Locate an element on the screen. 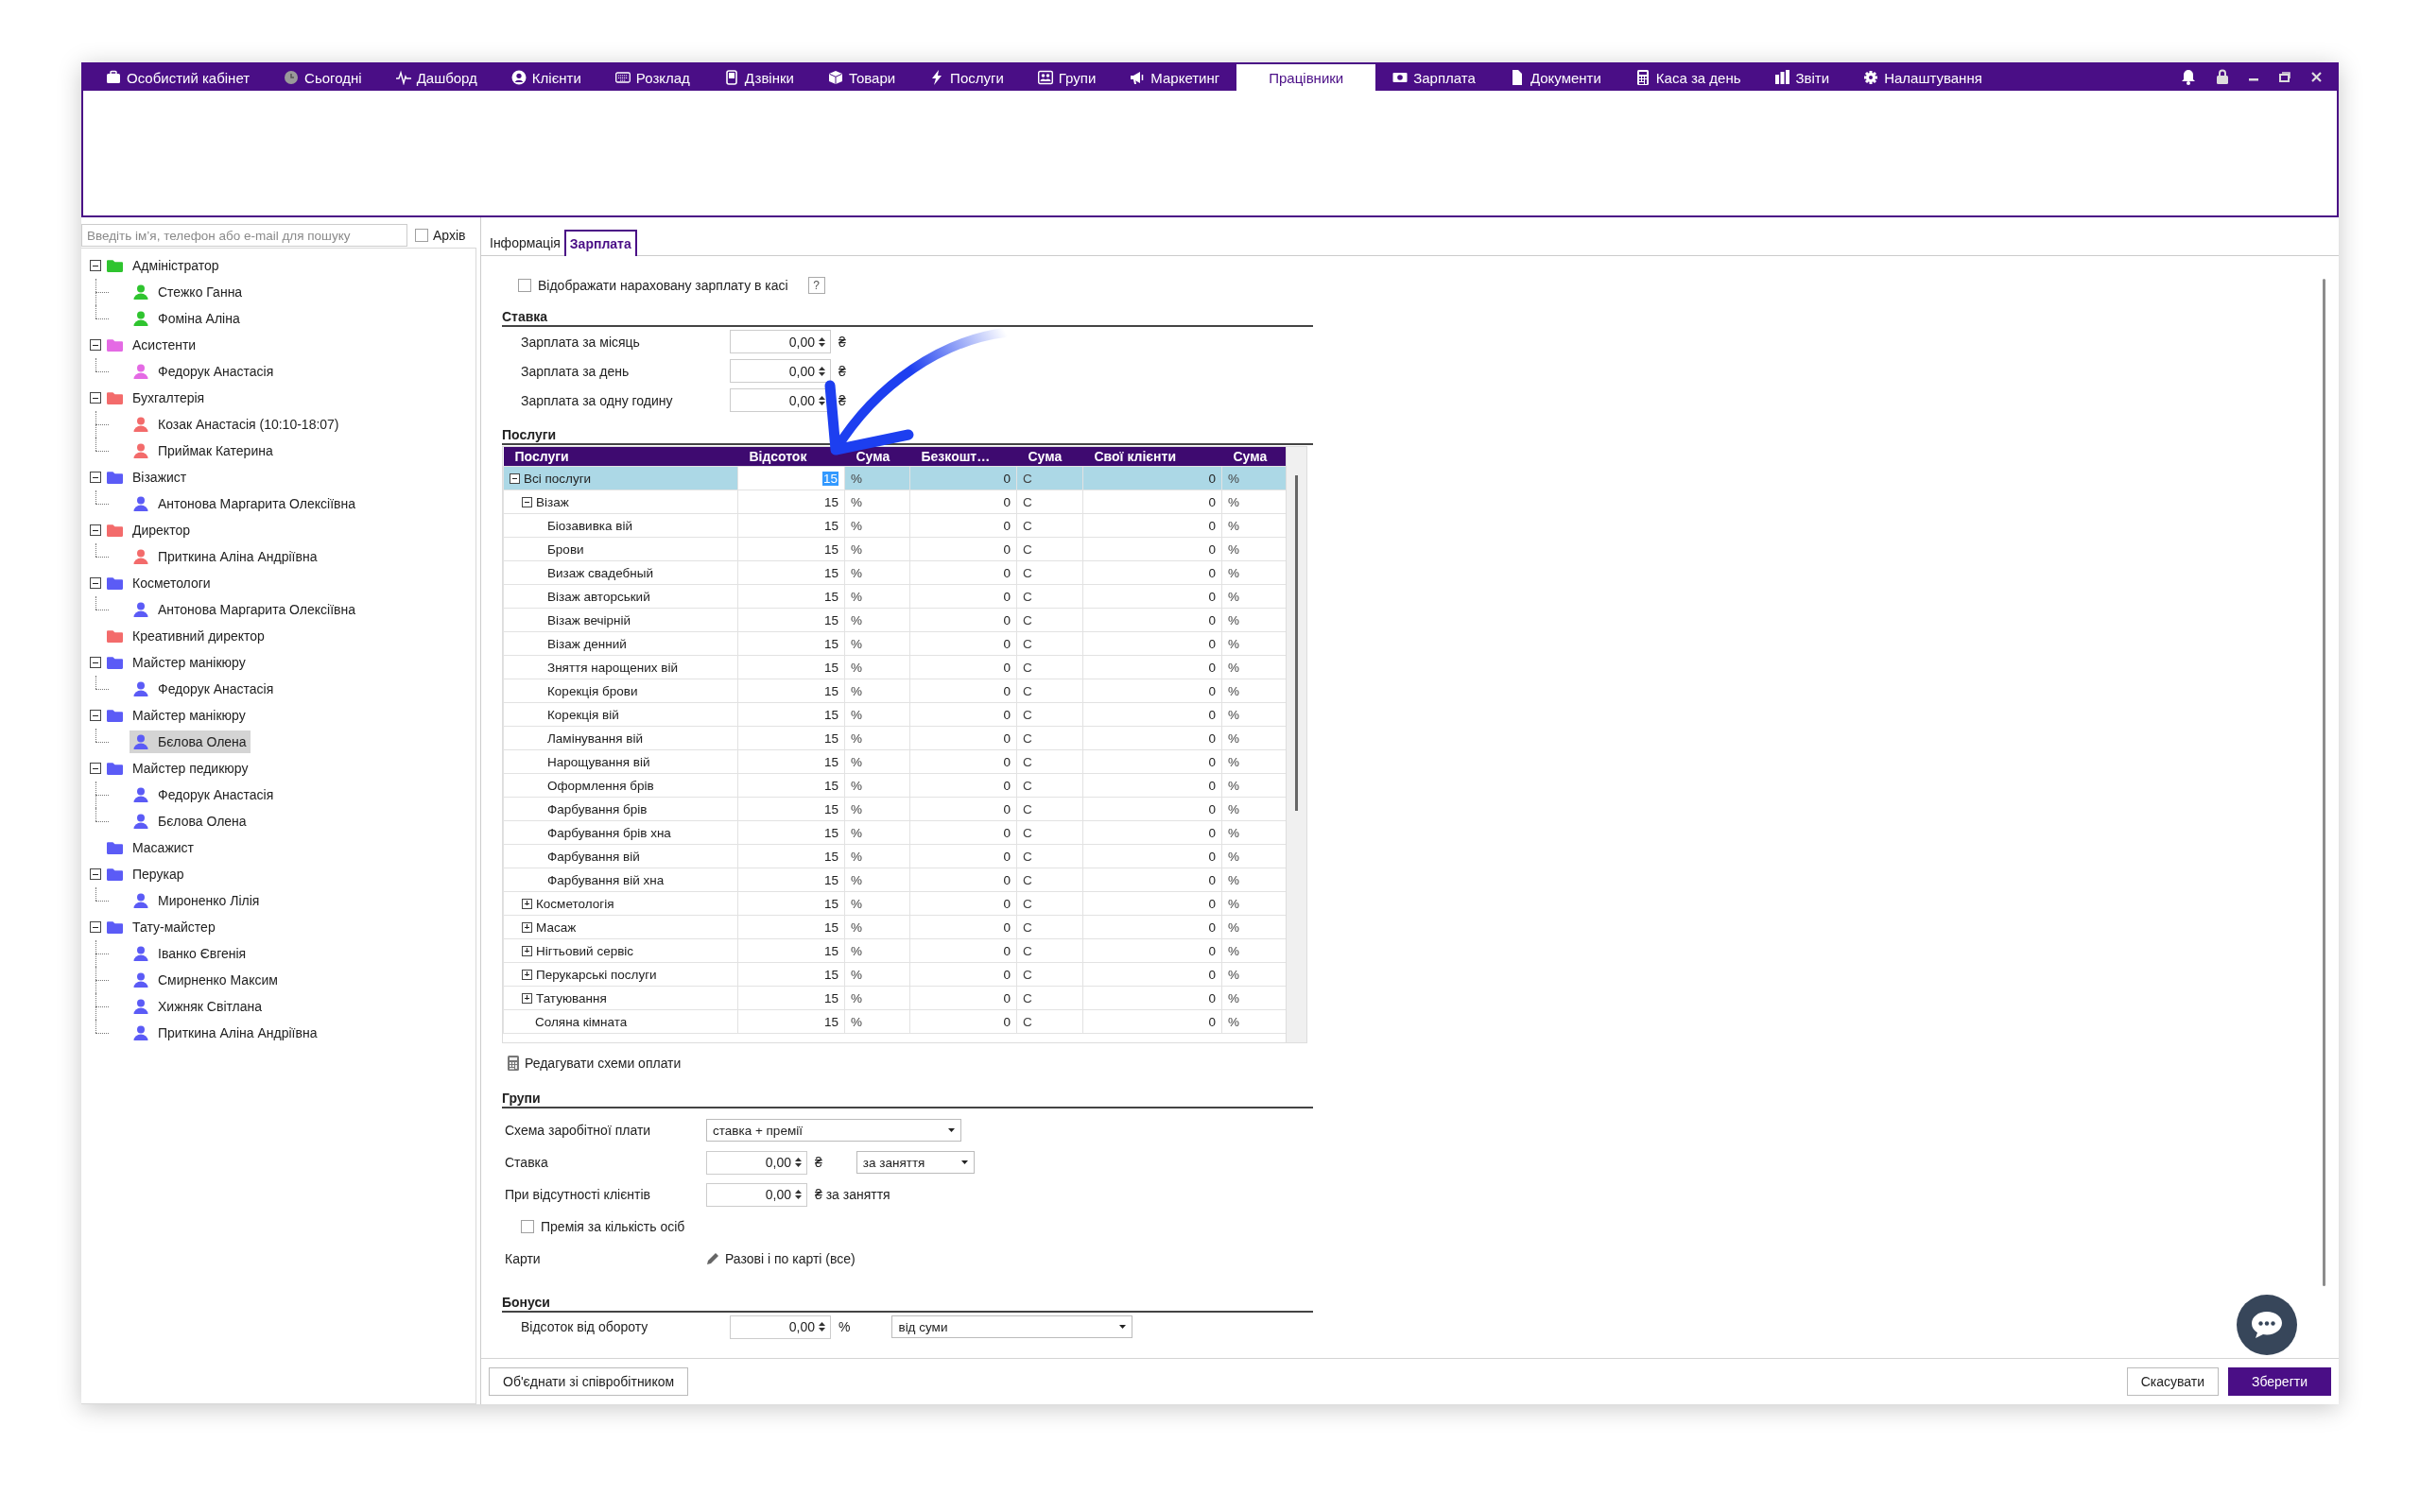 Image resolution: width=2420 pixels, height=1512 pixels. table-row: Перукарські послуги 15 % 0 С 0 % is located at coordinates (895, 974).